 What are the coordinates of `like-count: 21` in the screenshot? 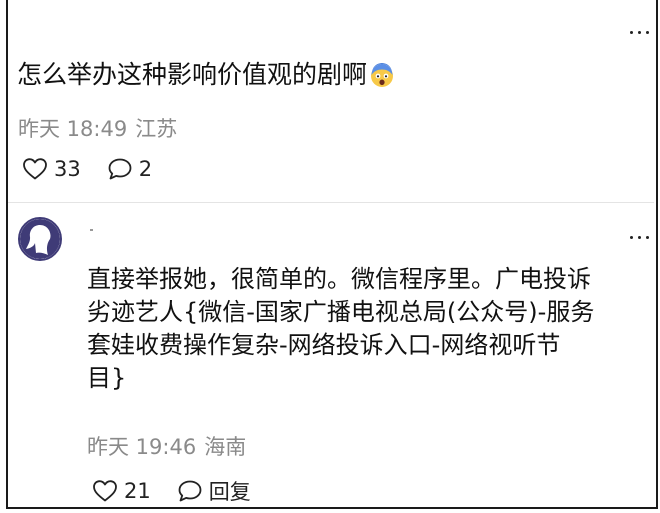 It's located at (137, 491).